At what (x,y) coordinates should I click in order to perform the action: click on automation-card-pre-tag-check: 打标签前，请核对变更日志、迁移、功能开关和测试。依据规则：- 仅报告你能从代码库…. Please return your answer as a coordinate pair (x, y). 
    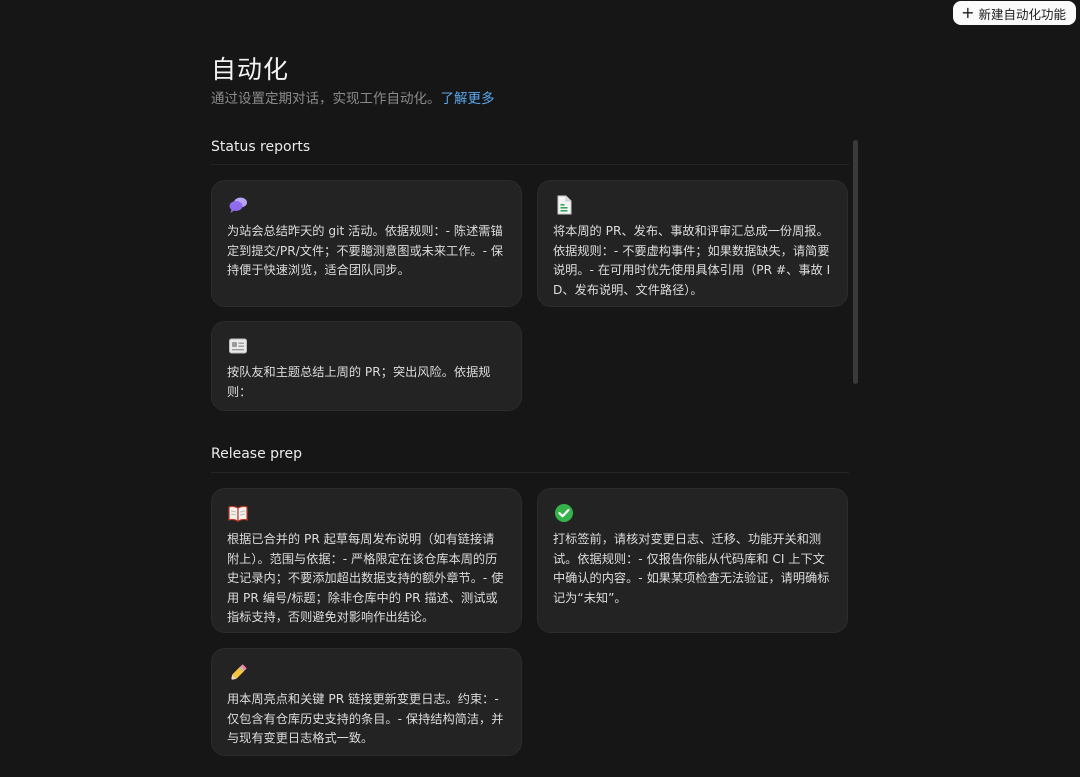
    Looking at the image, I should click on (692, 560).